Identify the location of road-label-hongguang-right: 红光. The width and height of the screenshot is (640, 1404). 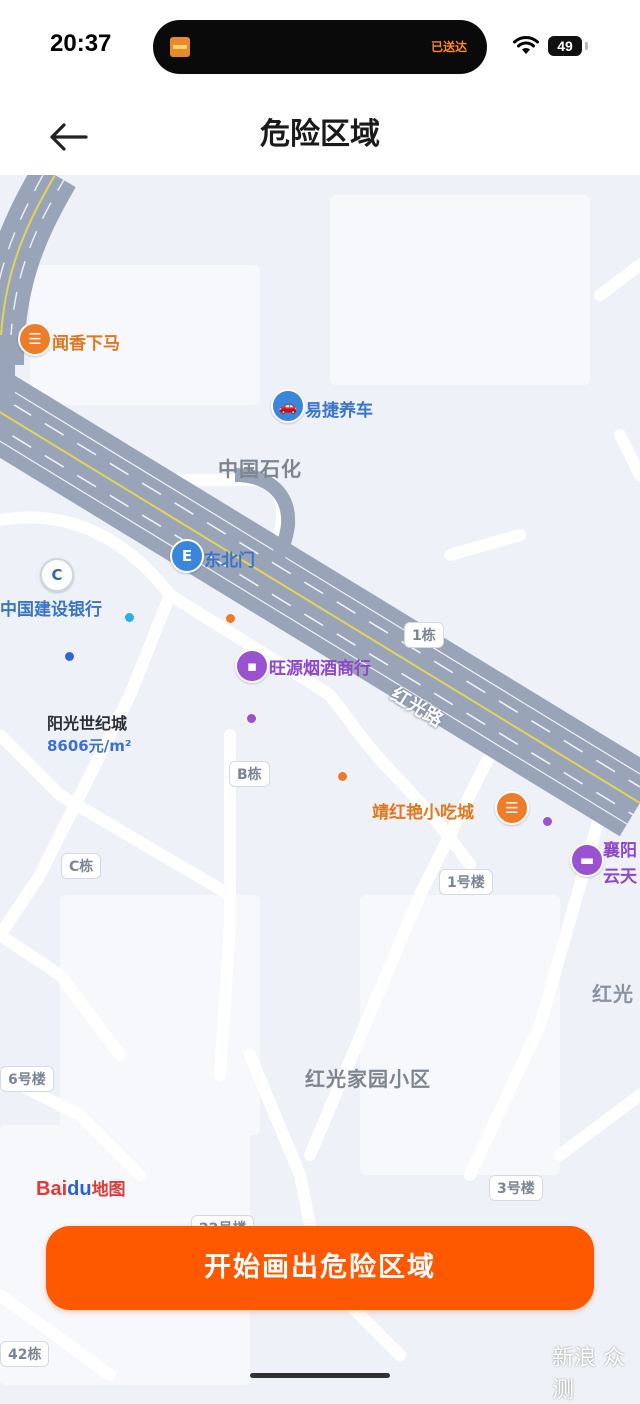
(613, 994).